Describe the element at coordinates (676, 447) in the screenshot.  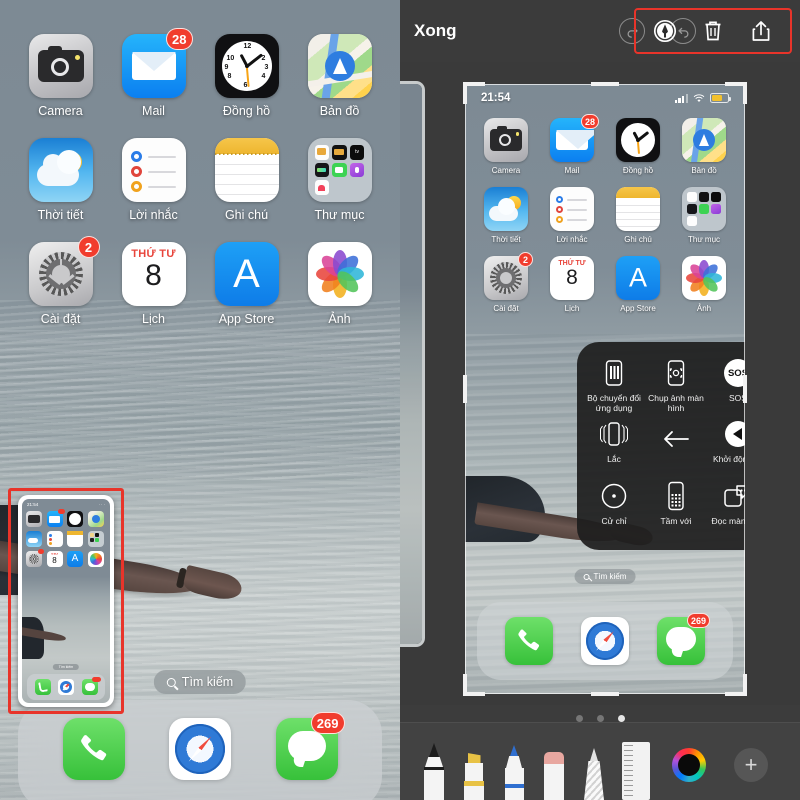
I see `at-item-back` at that location.